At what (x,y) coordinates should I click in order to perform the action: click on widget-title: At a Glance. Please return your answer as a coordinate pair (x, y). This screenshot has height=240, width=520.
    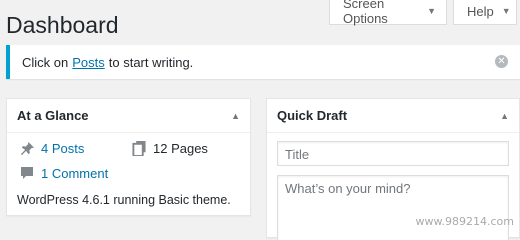
    Looking at the image, I should click on (53, 115).